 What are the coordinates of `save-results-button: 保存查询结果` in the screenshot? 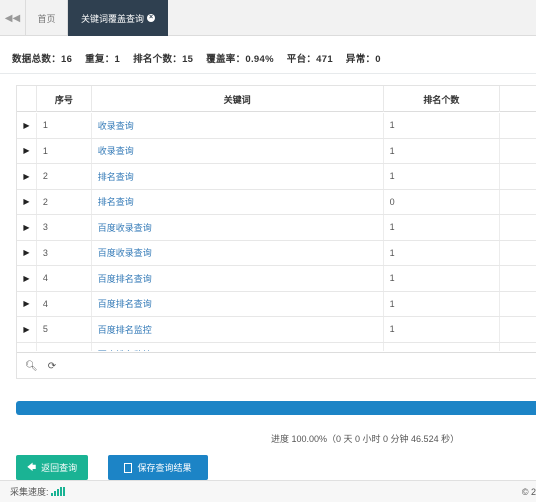 It's located at (158, 467).